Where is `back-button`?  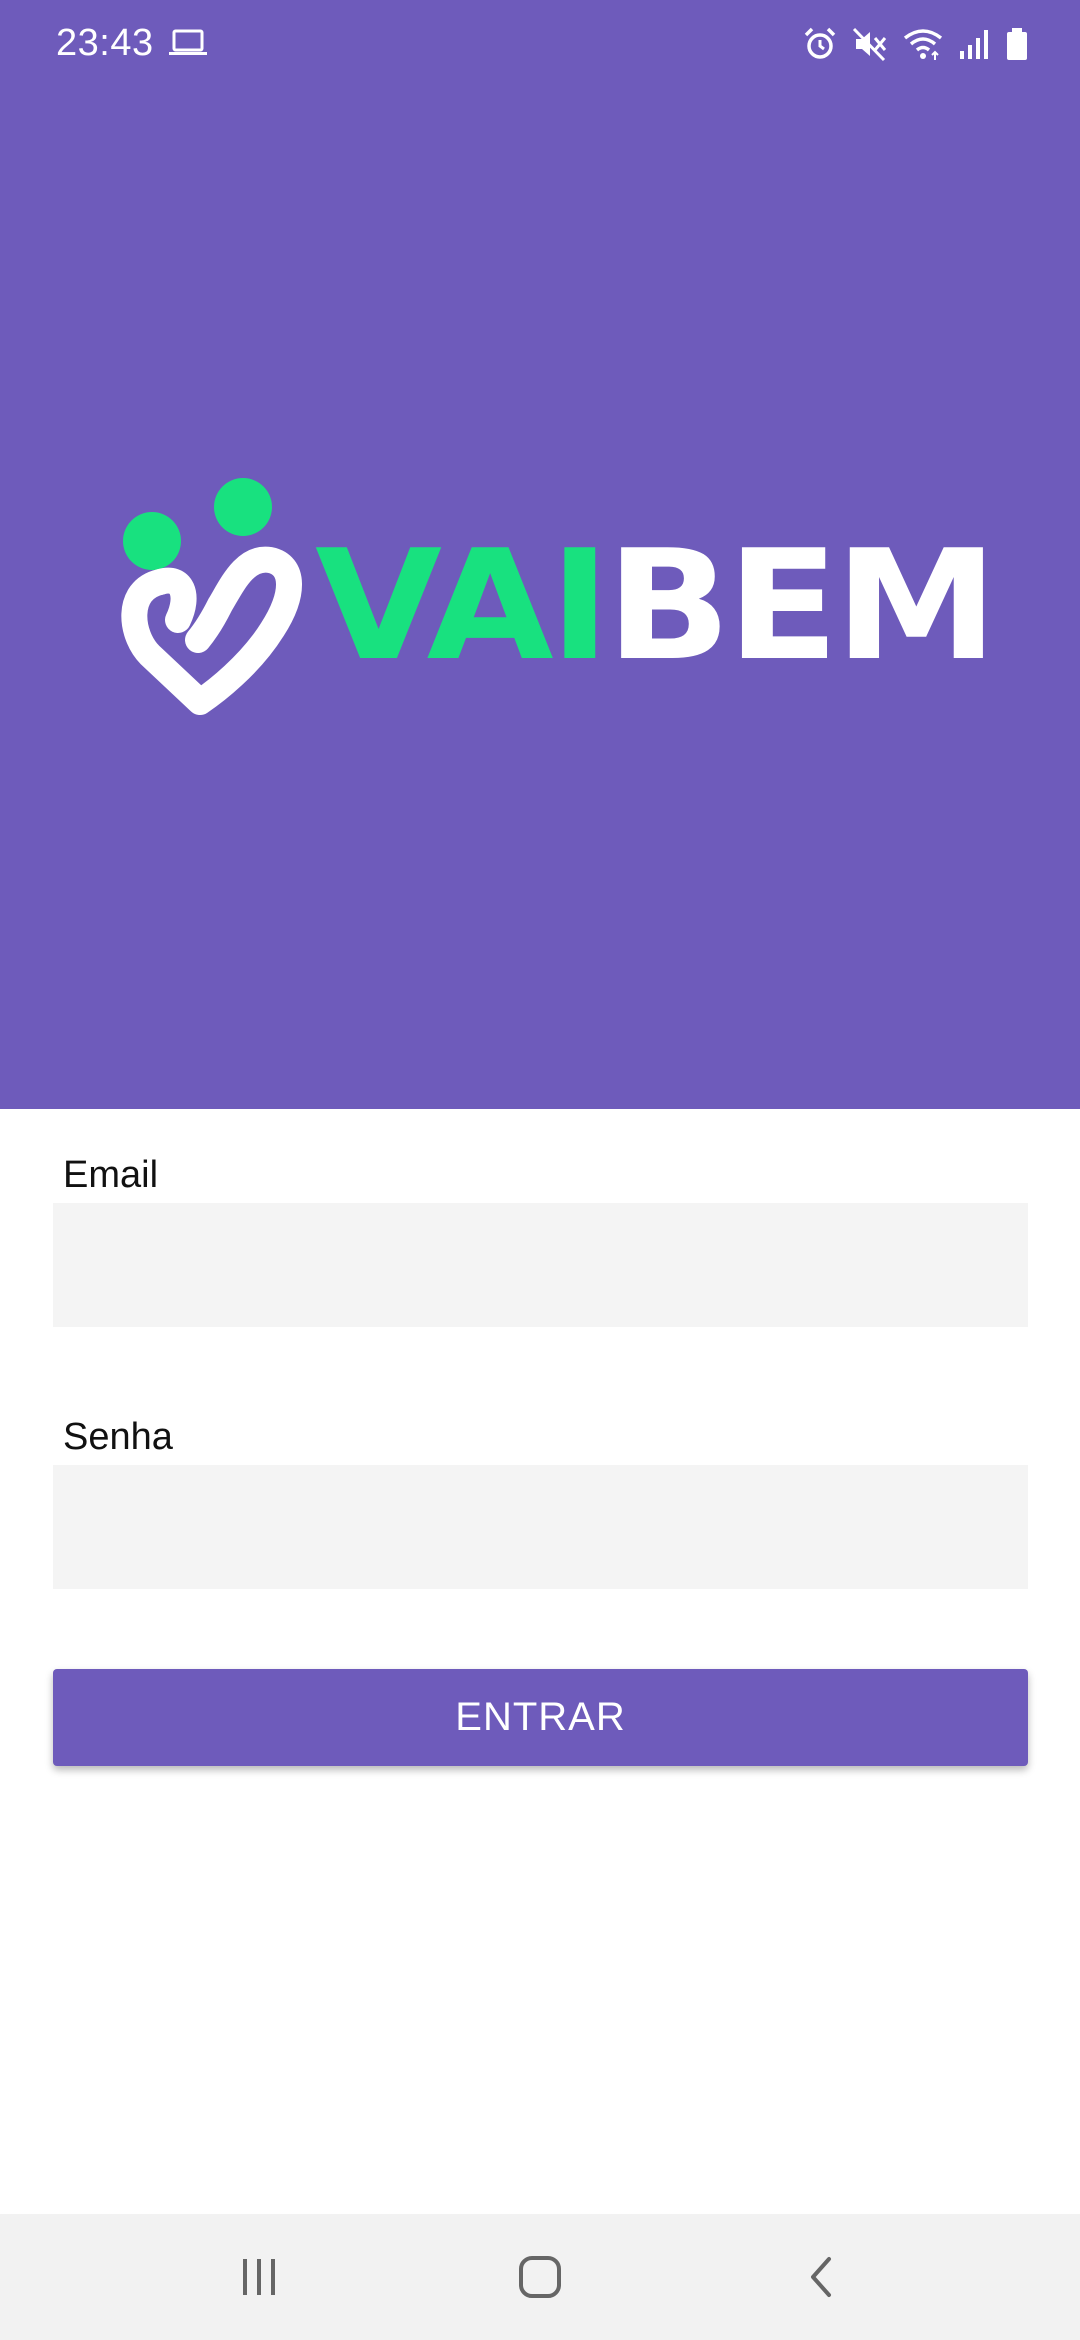 back-button is located at coordinates (821, 2277).